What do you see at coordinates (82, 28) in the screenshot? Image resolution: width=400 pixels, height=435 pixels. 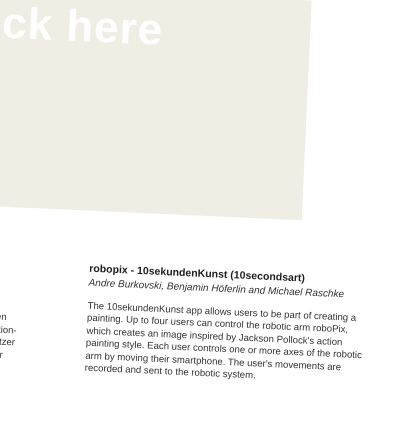 I see `click-here-link: click here` at bounding box center [82, 28].